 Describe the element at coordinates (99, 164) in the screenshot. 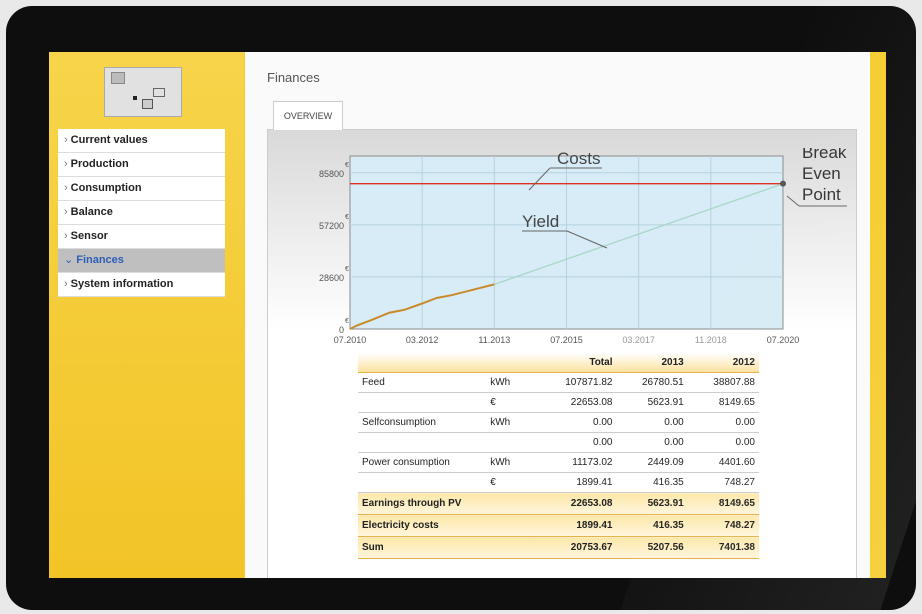

I see `sidebar-item-label: Production` at that location.